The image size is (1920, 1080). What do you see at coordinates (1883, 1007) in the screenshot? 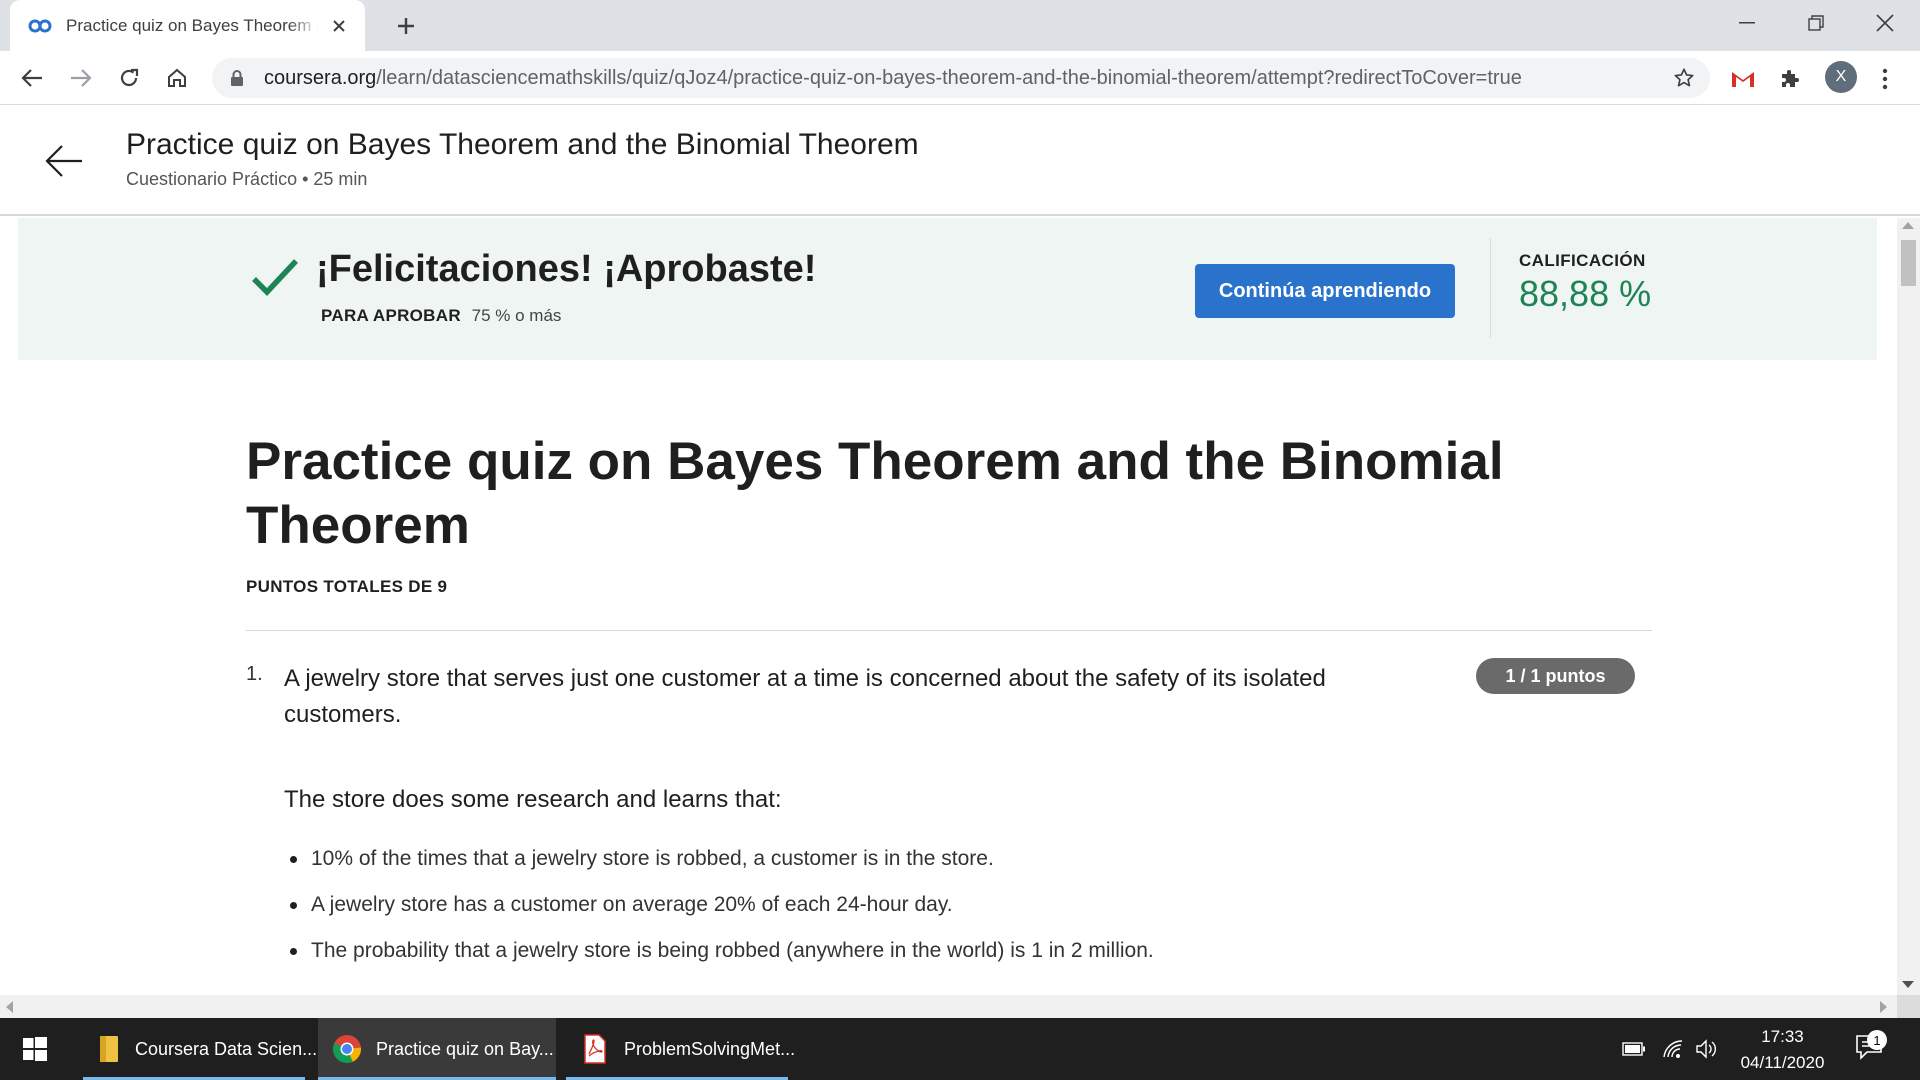
I see `scroll-right-icon` at bounding box center [1883, 1007].